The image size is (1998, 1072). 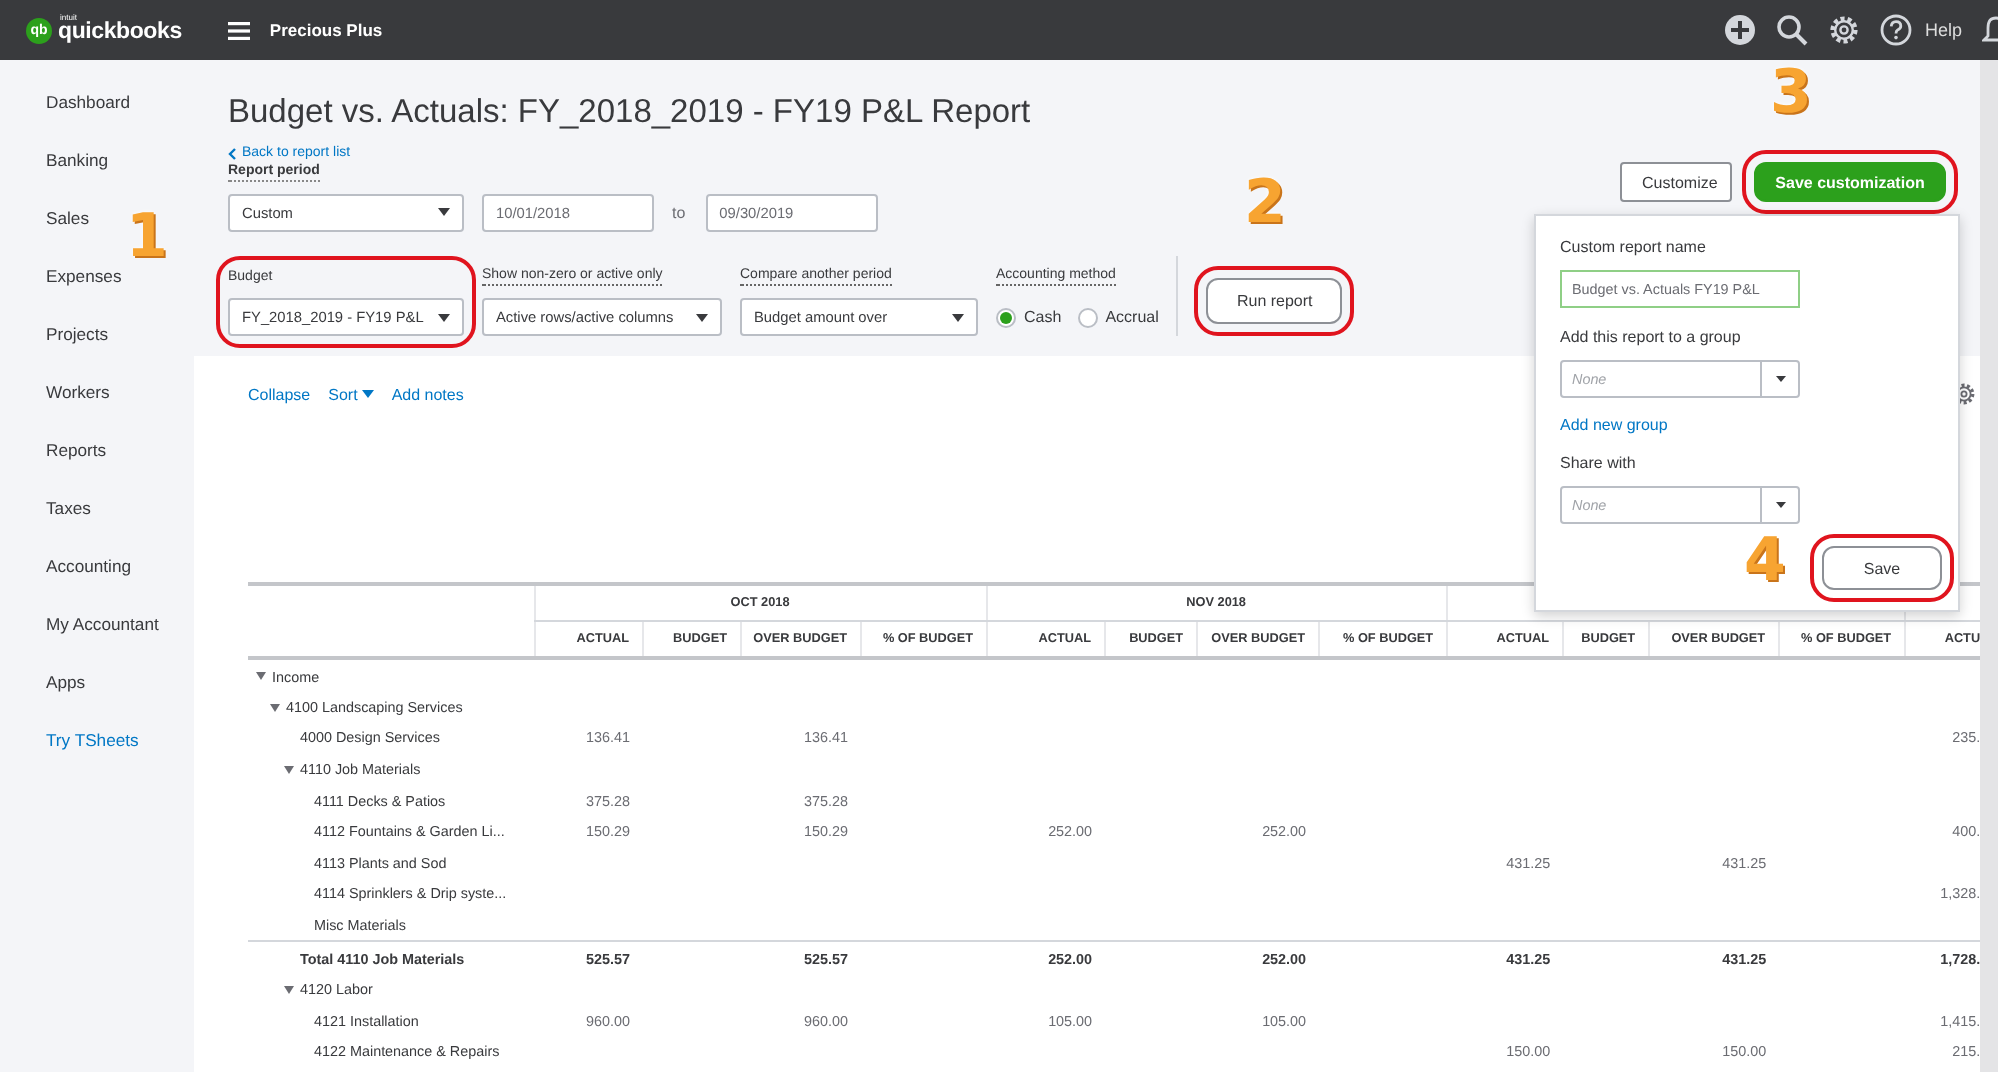 I want to click on sidebar-item: Sales, so click(x=67, y=218).